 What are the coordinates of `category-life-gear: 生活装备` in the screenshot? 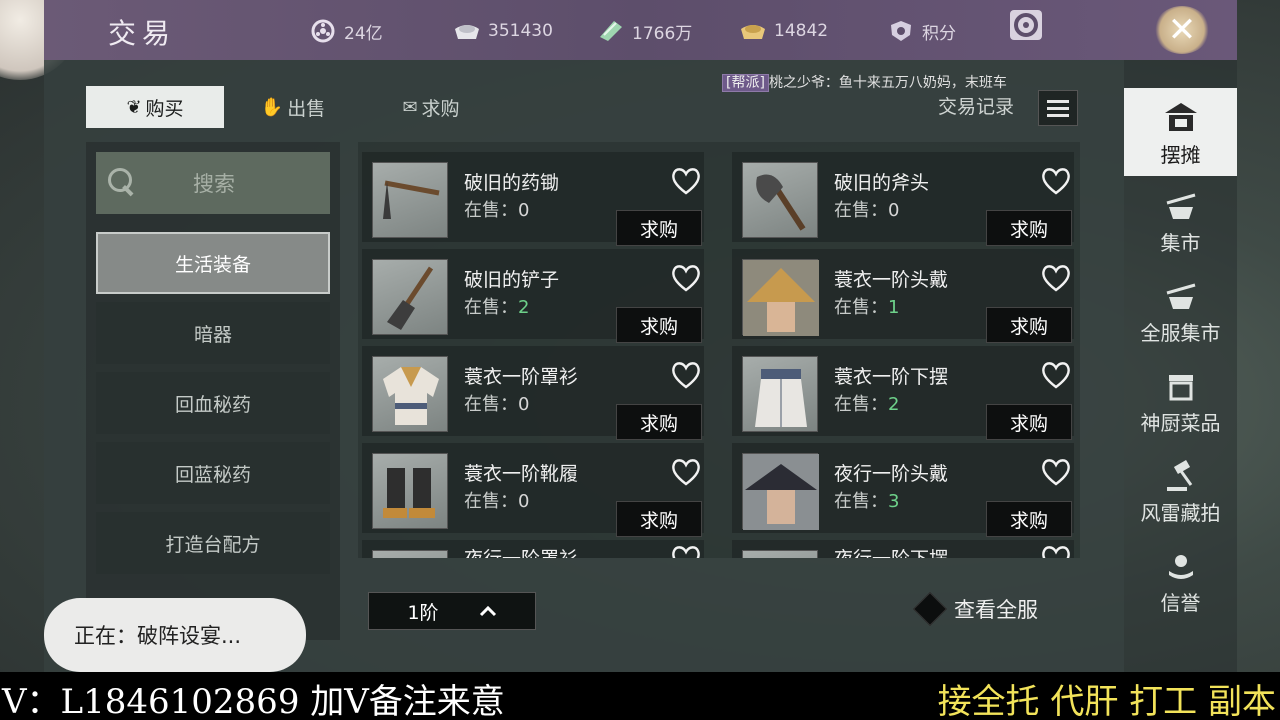 It's located at (213, 263).